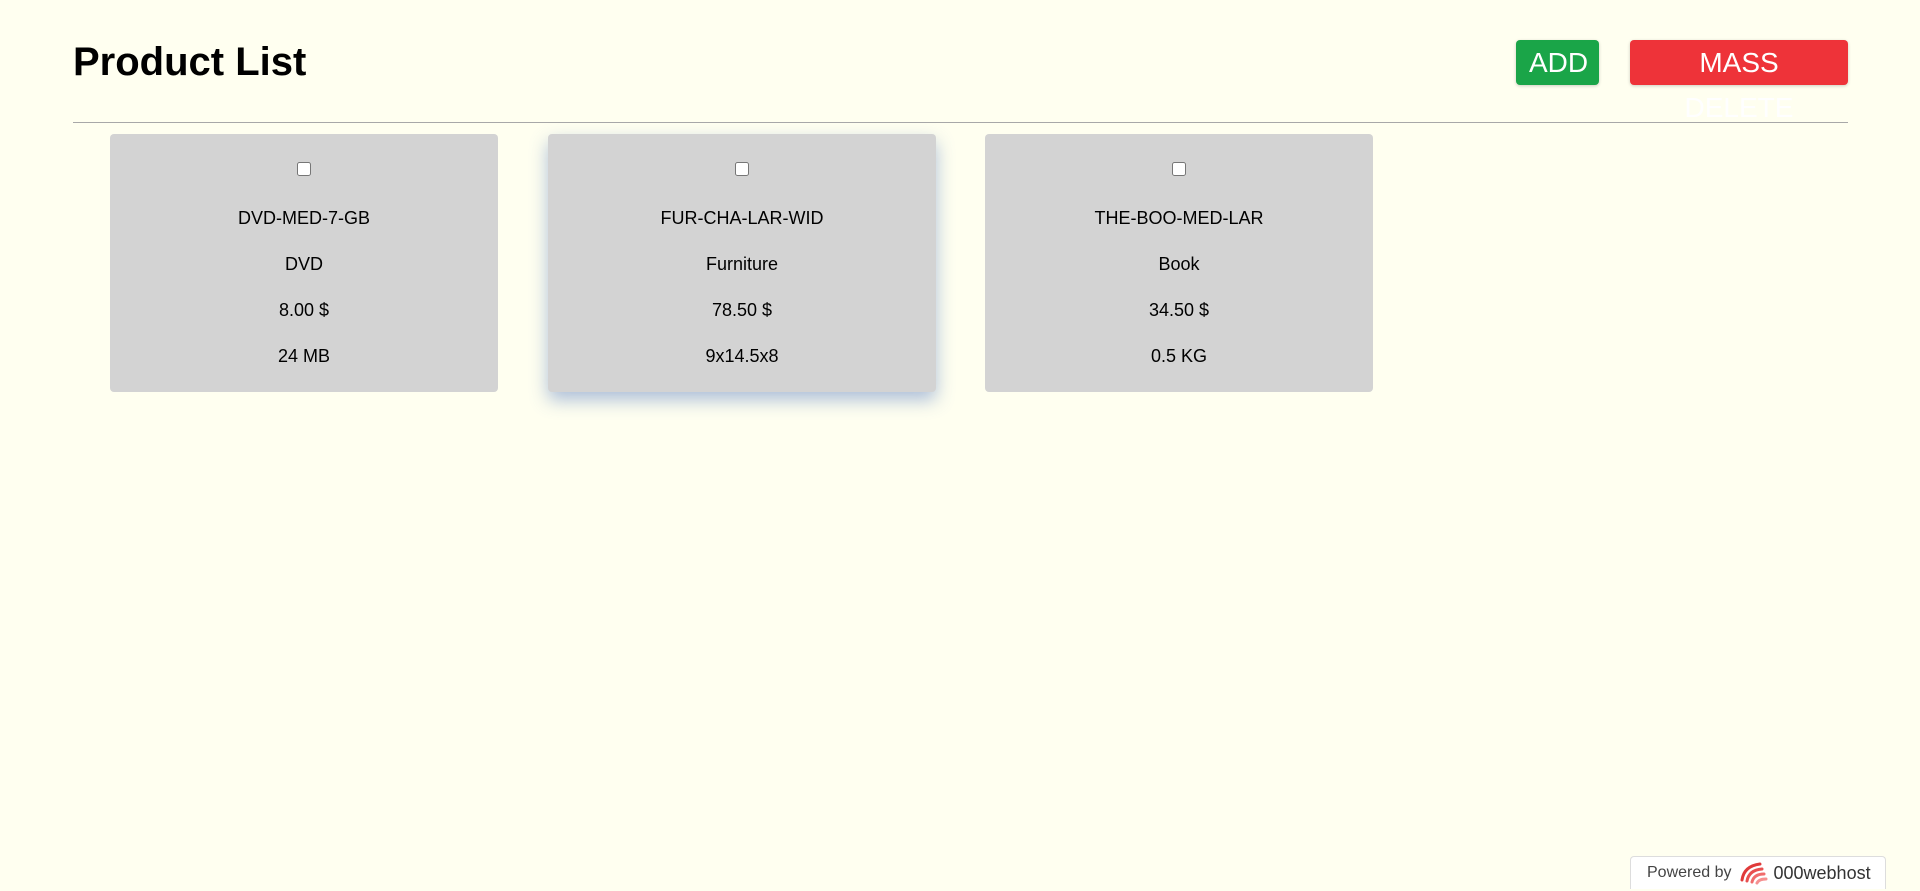 This screenshot has height=891, width=1920. I want to click on product-name: DVD, so click(303, 264).